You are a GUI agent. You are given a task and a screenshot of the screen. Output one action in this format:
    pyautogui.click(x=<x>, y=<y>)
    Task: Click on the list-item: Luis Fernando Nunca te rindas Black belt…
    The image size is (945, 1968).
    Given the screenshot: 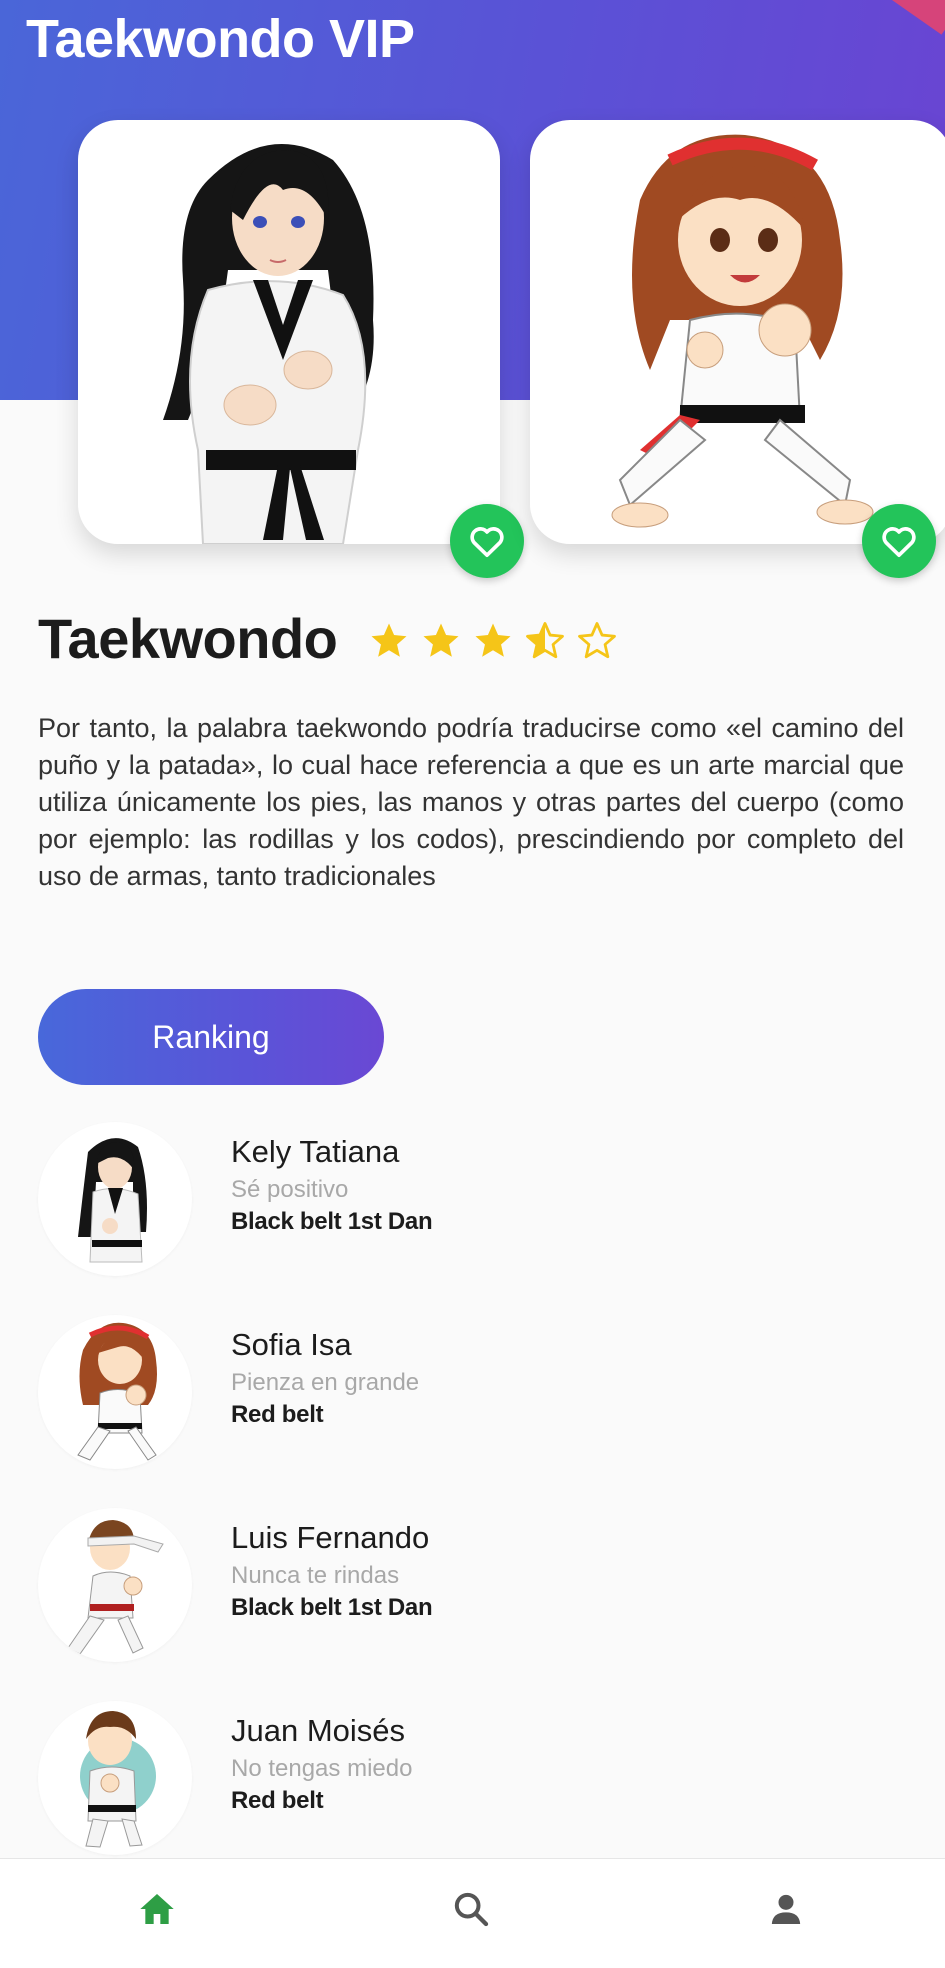 What is the action you would take?
    pyautogui.click(x=468, y=1604)
    